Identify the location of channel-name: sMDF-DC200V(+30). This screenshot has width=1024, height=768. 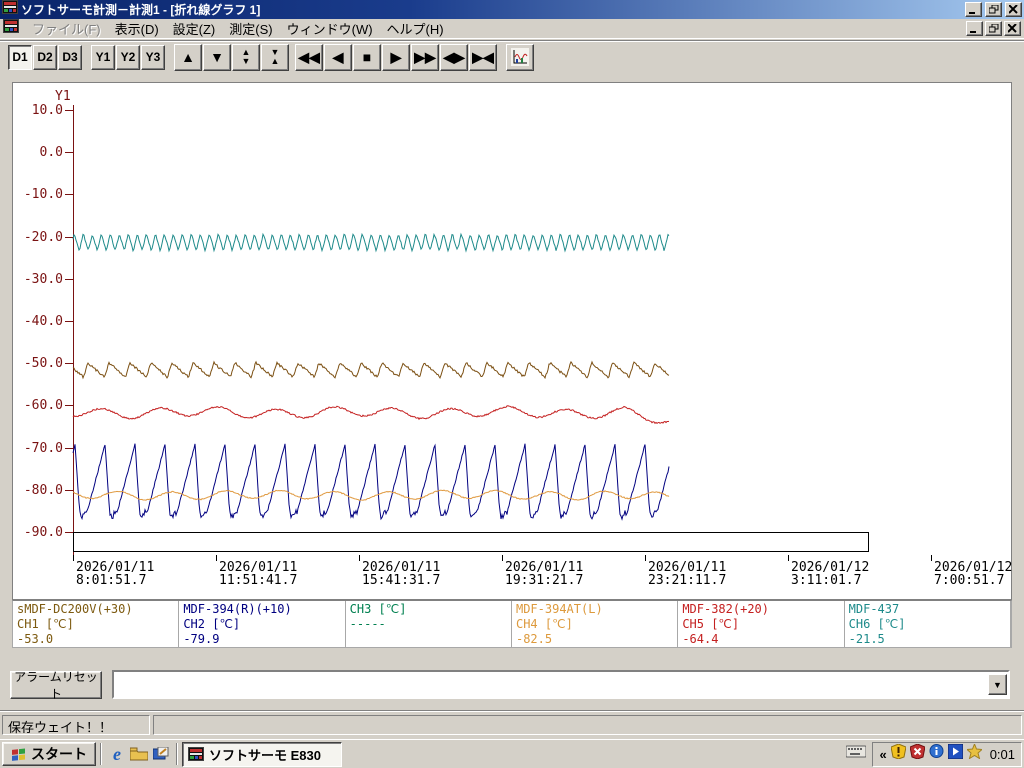
(75, 609).